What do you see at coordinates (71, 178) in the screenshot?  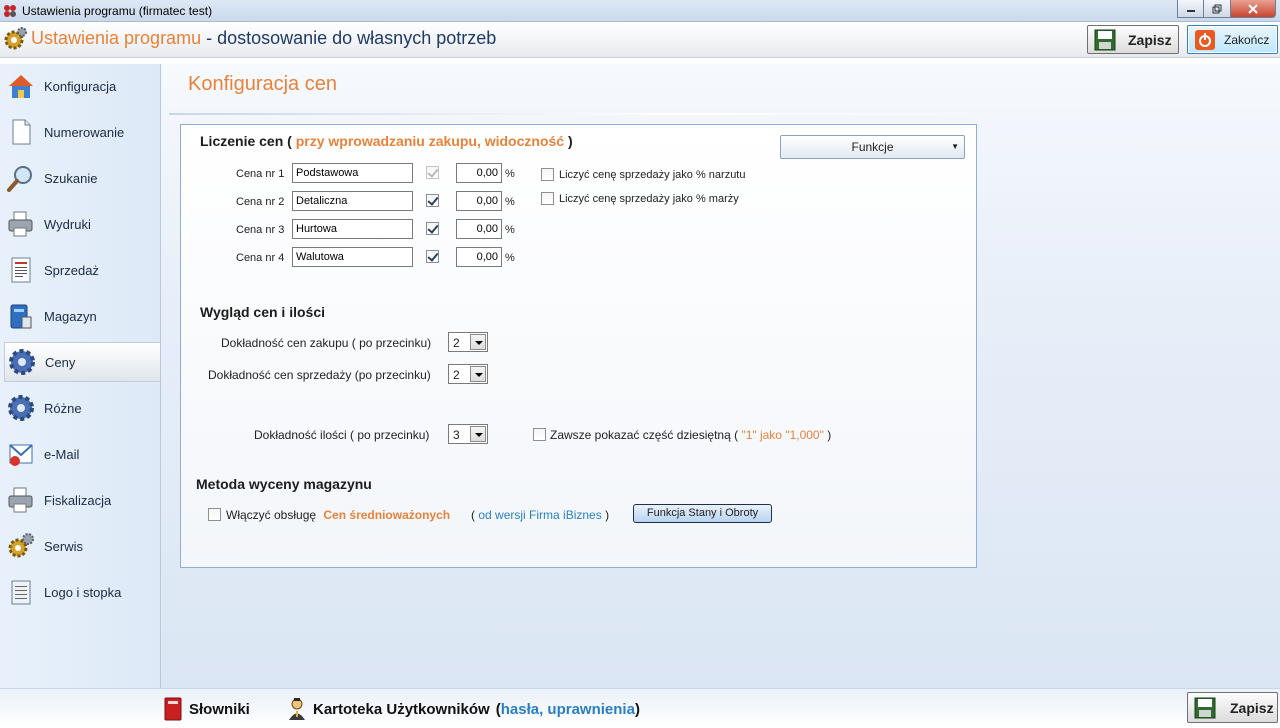 I see `sidebar-item-label: Szukanie` at bounding box center [71, 178].